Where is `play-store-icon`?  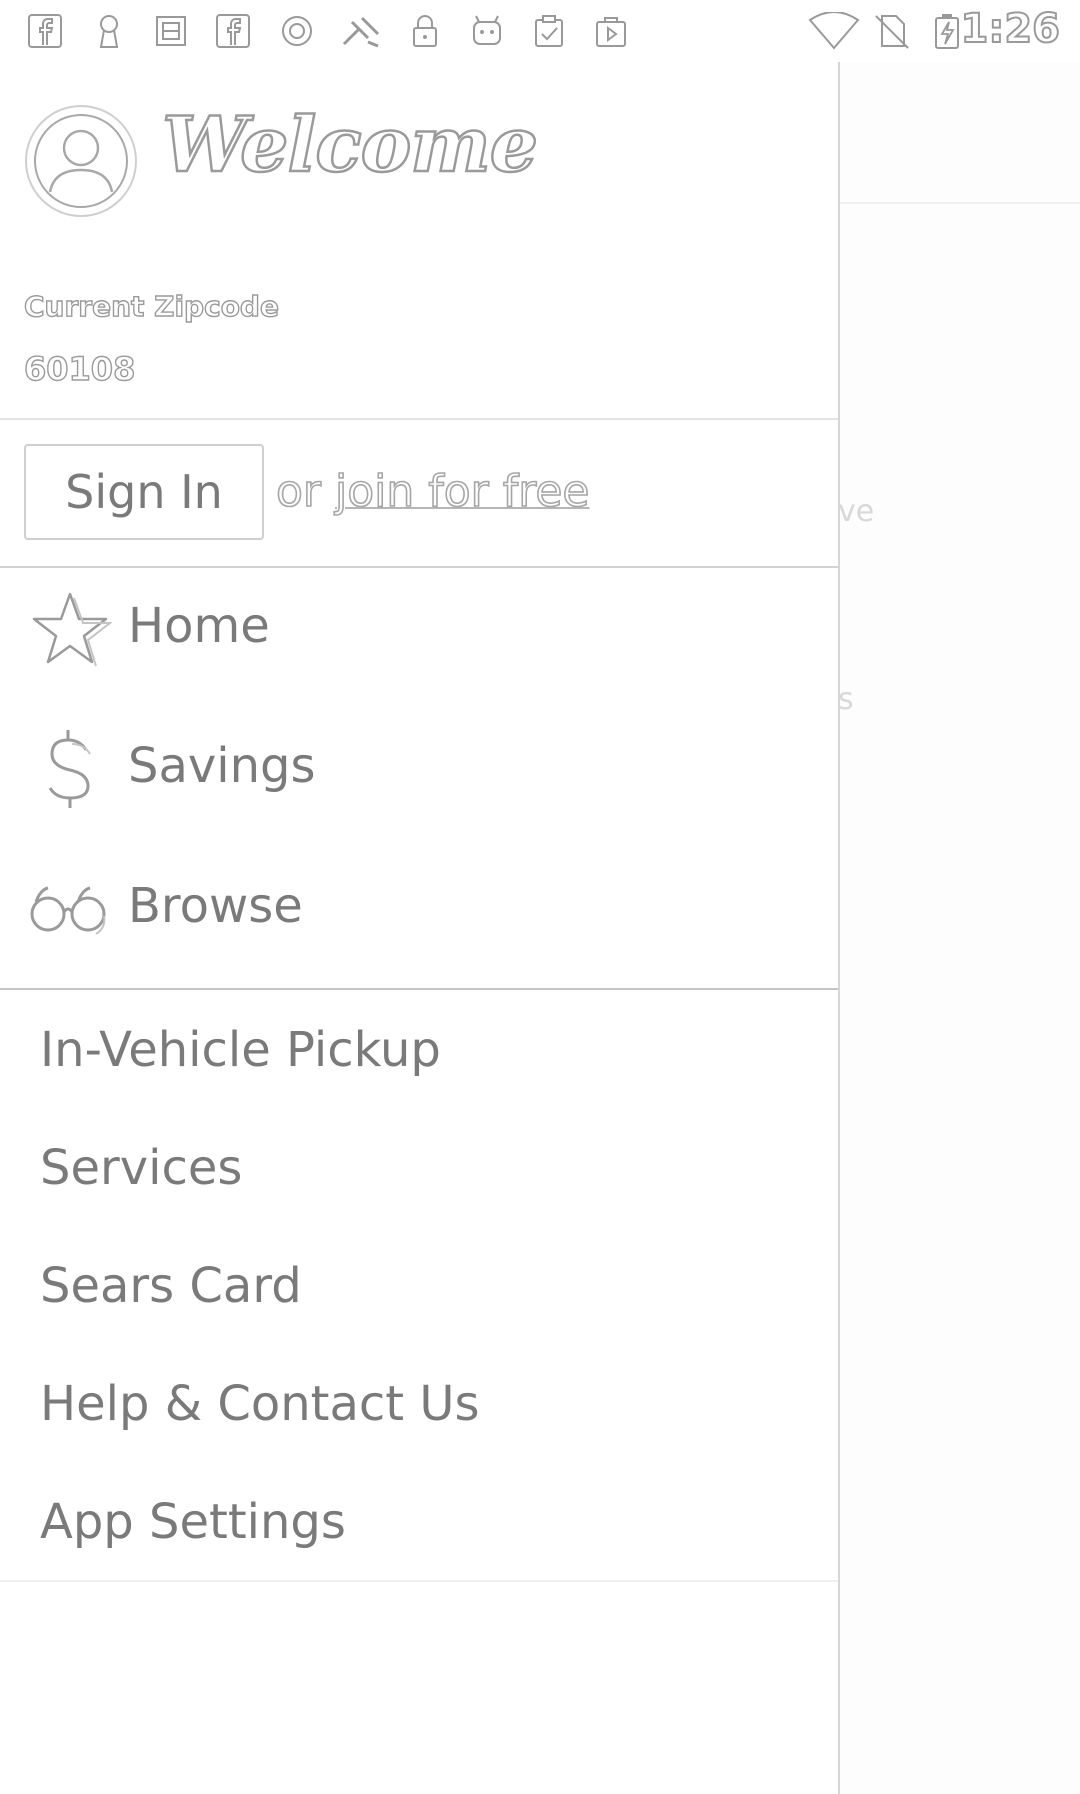 play-store-icon is located at coordinates (611, 32).